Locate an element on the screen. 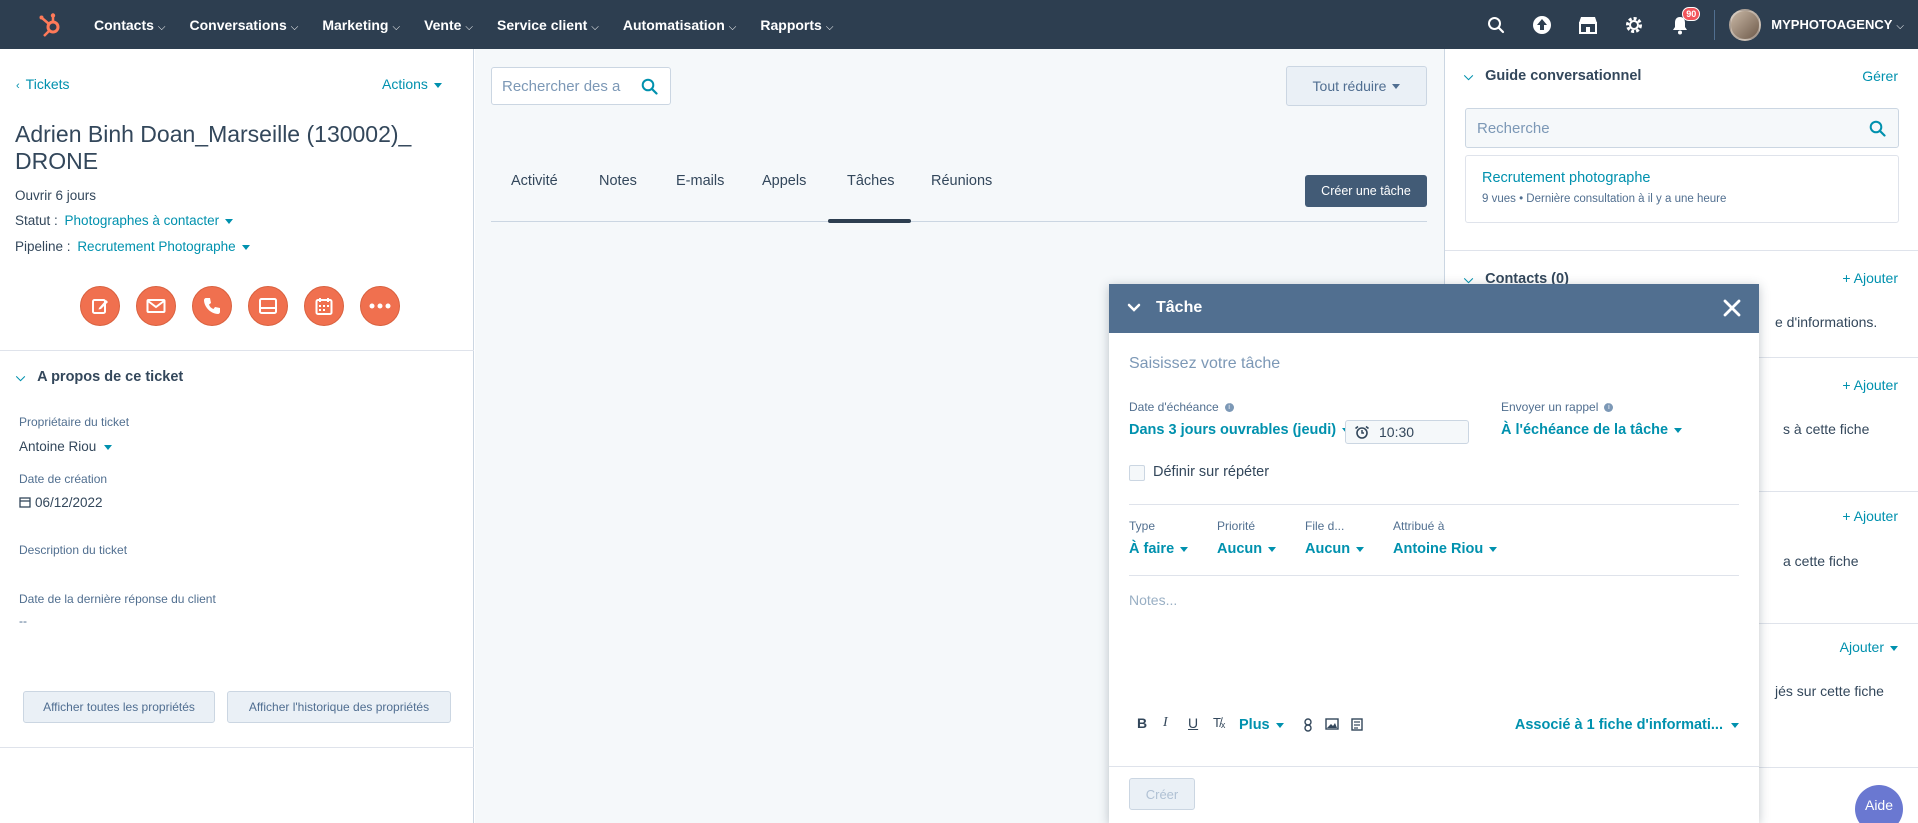 The image size is (1918, 823). snippet-icon is located at coordinates (1357, 724).